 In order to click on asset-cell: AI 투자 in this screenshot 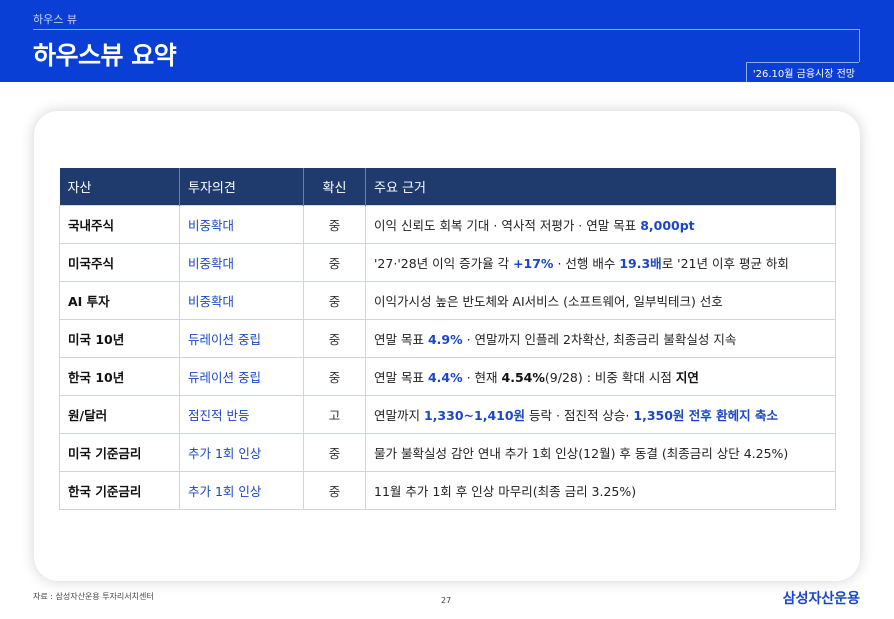, I will do `click(119, 300)`.